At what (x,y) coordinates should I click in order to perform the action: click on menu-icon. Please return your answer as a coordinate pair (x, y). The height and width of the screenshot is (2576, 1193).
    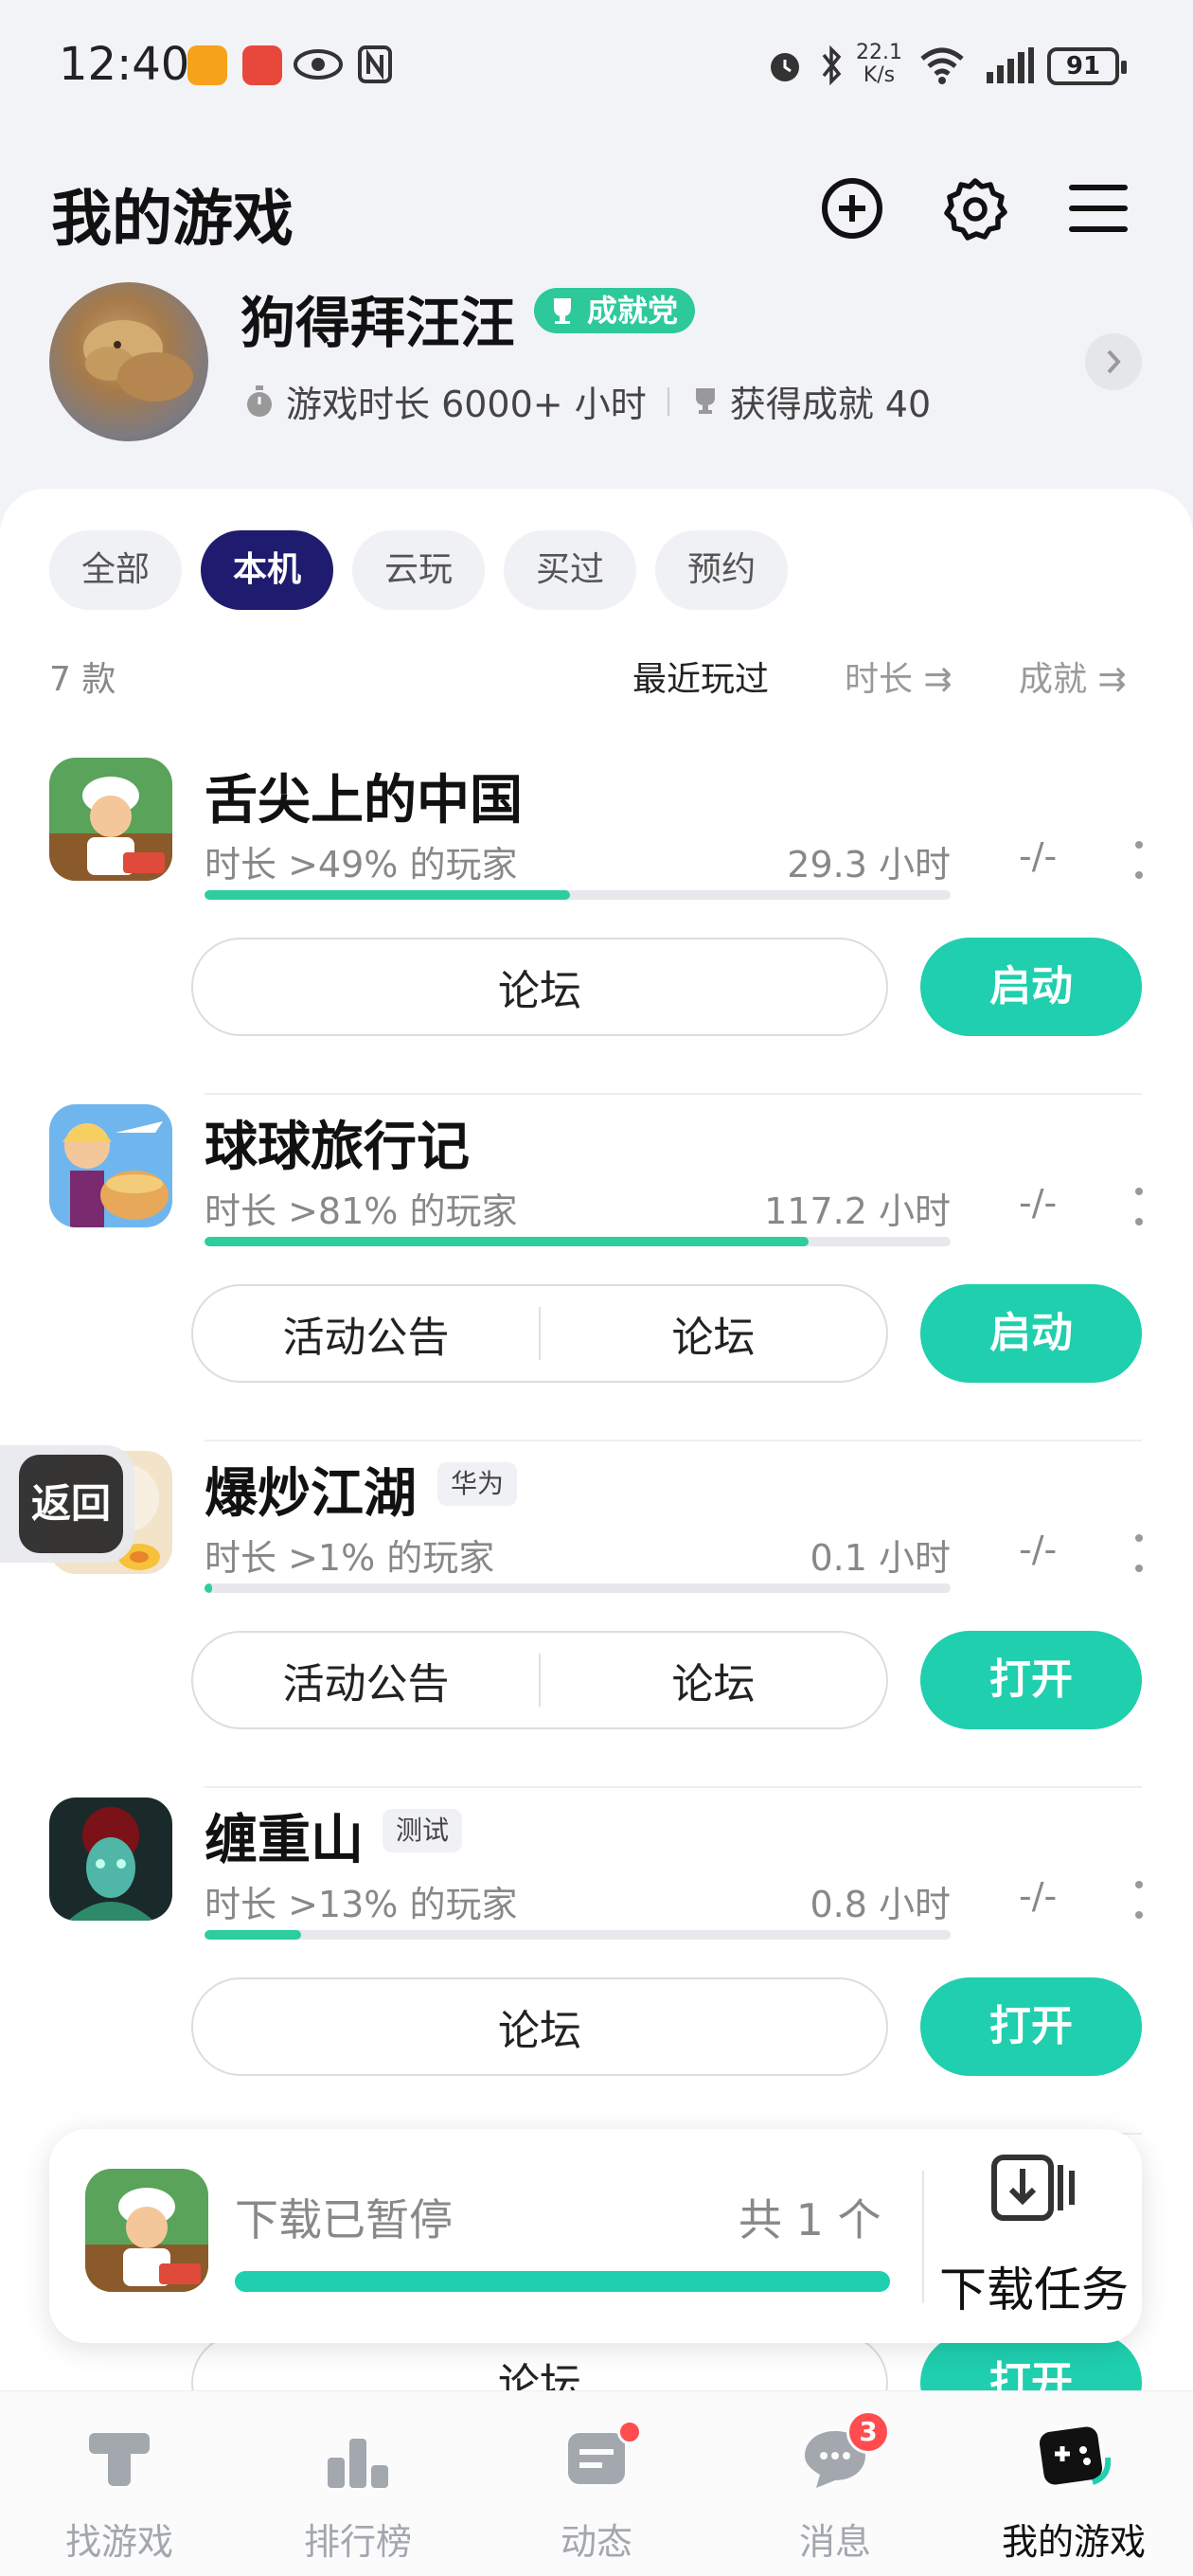
    Looking at the image, I should click on (1098, 208).